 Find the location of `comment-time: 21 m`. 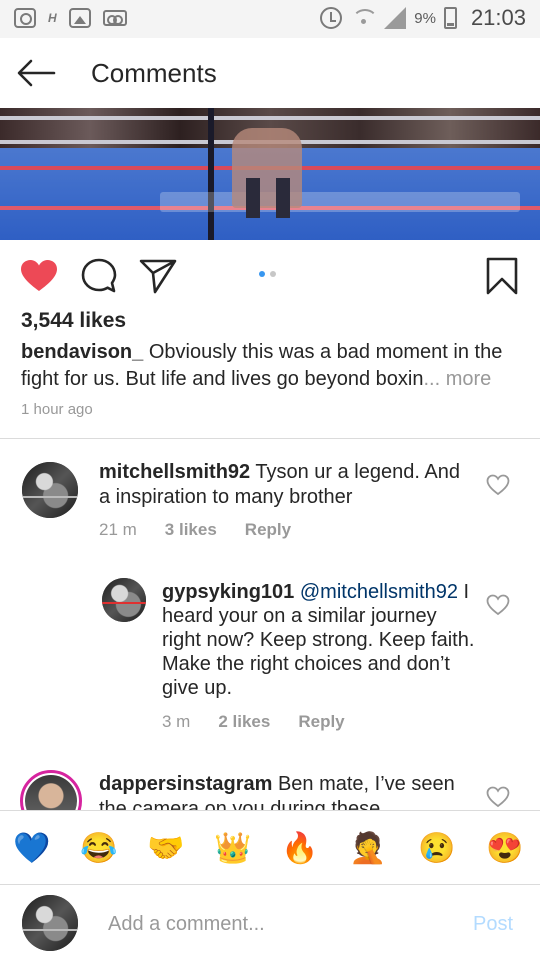

comment-time: 21 m is located at coordinates (118, 529).